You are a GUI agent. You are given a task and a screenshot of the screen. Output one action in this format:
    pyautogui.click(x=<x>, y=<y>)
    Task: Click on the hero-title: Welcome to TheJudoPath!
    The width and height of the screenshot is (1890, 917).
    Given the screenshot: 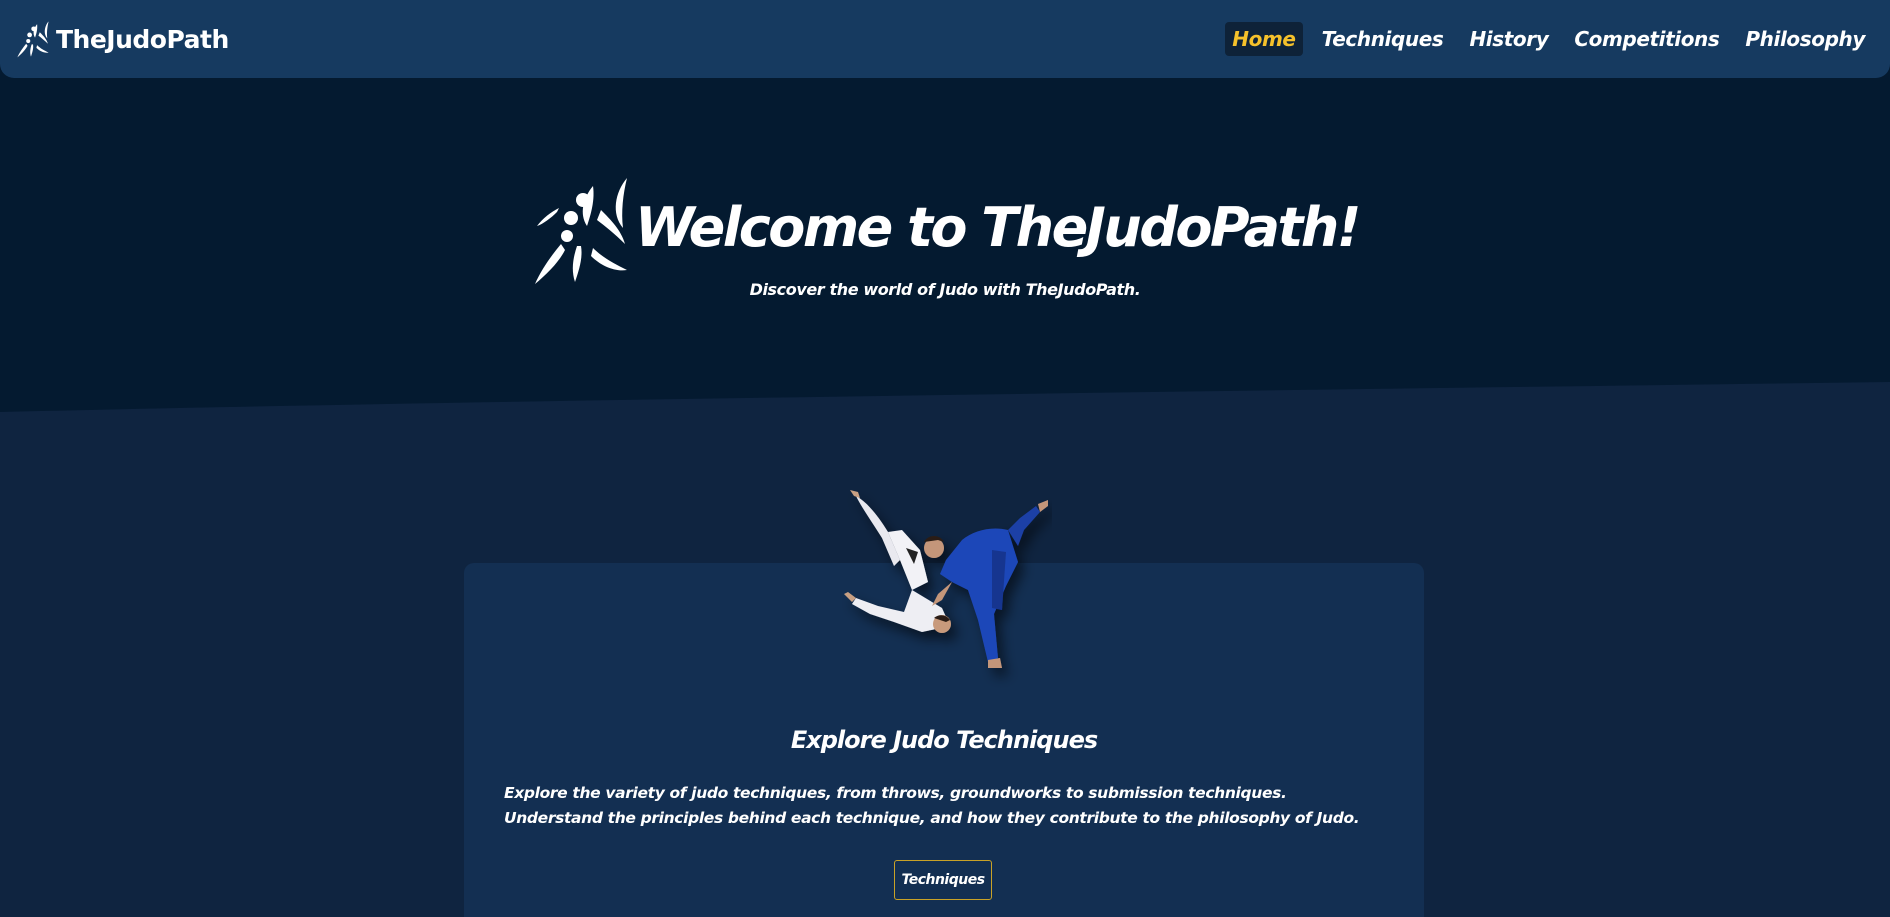 What is the action you would take?
    pyautogui.click(x=998, y=227)
    